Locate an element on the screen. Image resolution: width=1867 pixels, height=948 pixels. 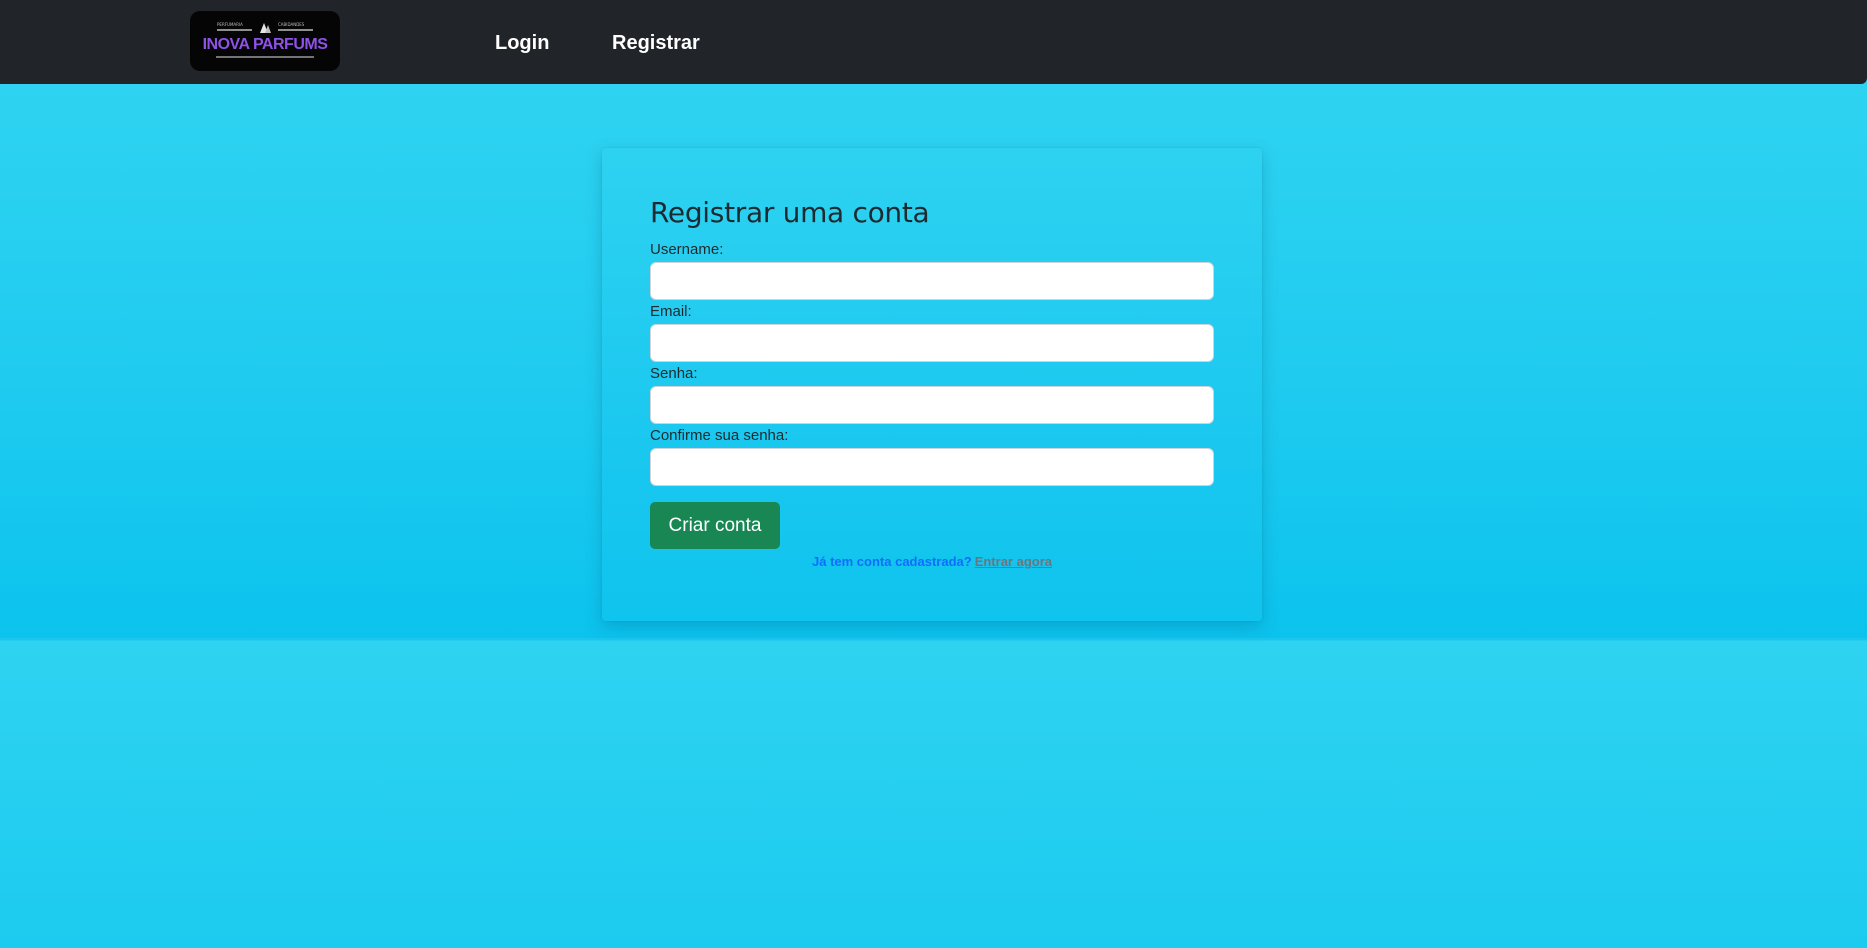
login-prompt: Já tem conta cadastrada? Entrar agora is located at coordinates (932, 561).